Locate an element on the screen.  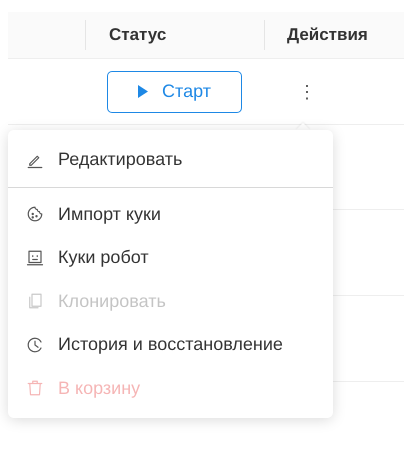
menu-item: Импорт куки is located at coordinates (170, 214).